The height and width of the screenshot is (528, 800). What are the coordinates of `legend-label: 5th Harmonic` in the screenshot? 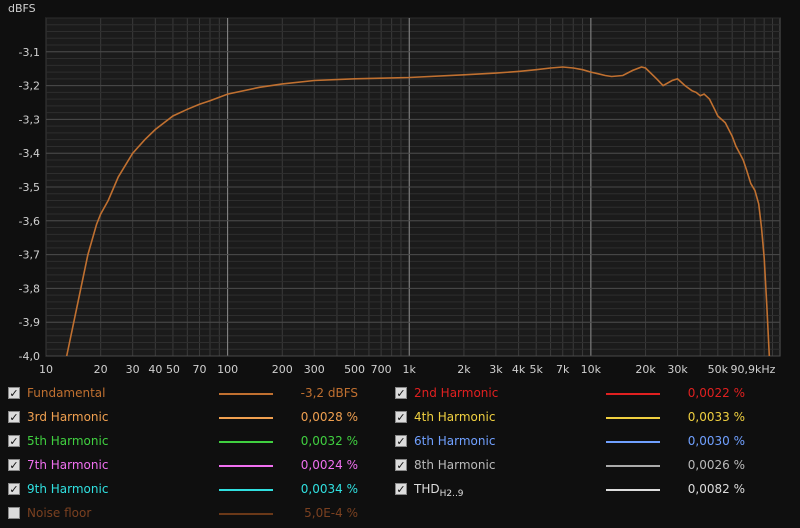 It's located at (68, 441).